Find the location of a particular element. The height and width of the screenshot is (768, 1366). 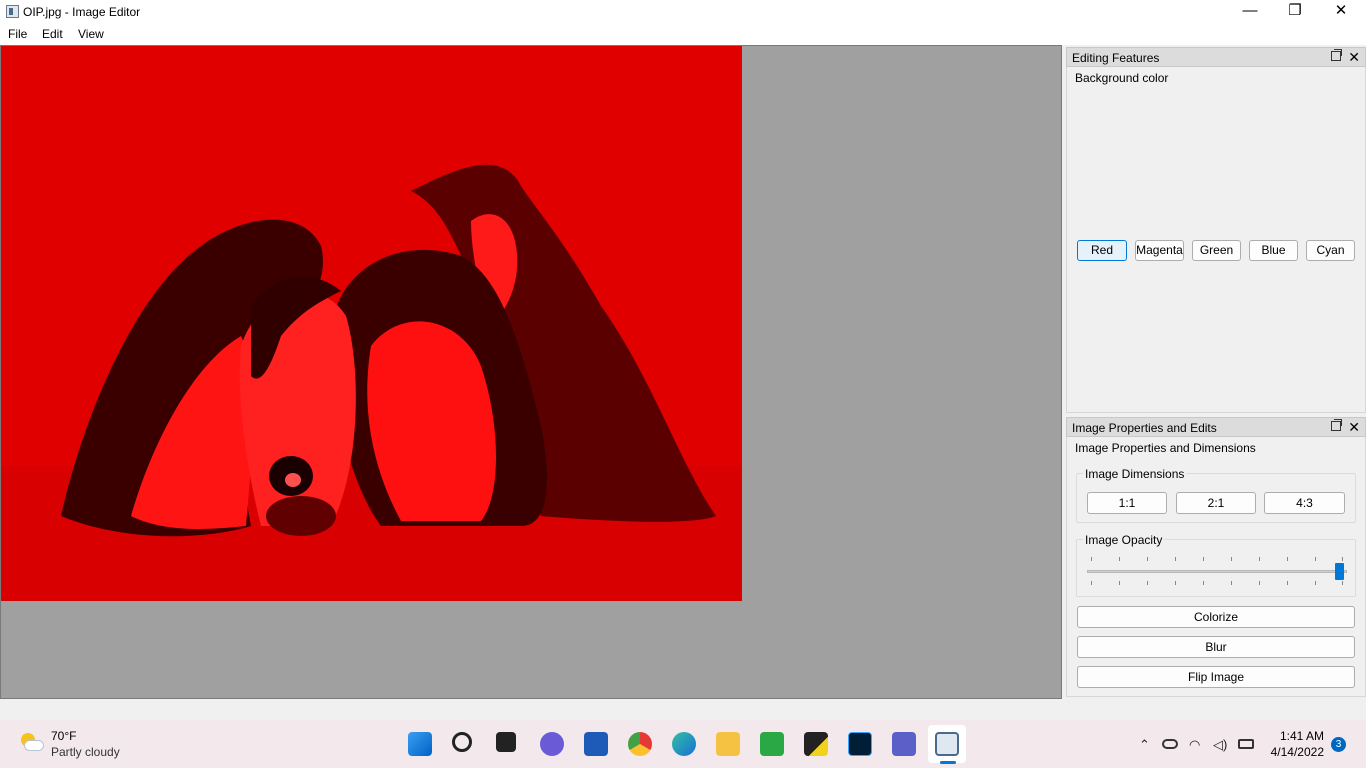

active-indicator is located at coordinates (948, 762).